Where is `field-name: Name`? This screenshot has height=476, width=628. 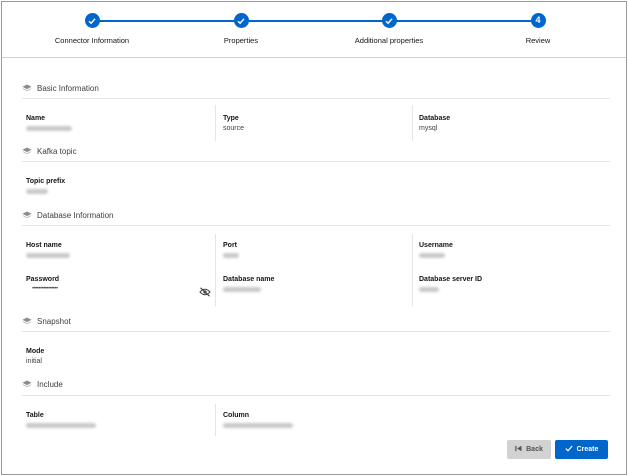
field-name: Name is located at coordinates (111, 123).